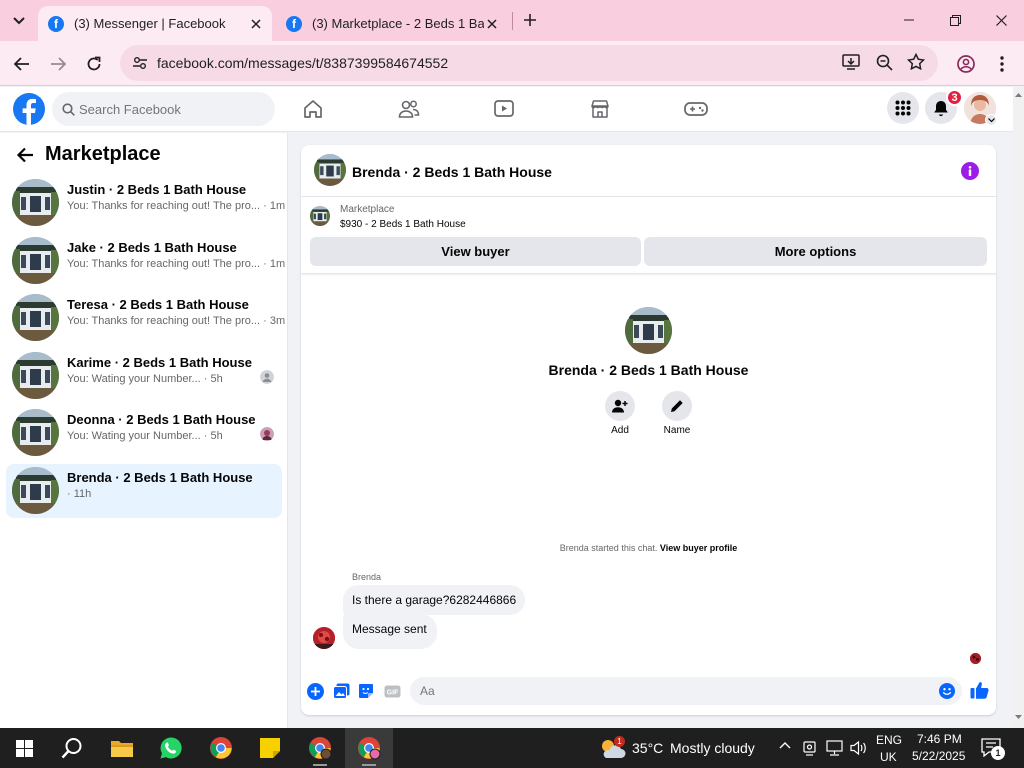  What do you see at coordinates (970, 171) in the screenshot?
I see `chat-info-button` at bounding box center [970, 171].